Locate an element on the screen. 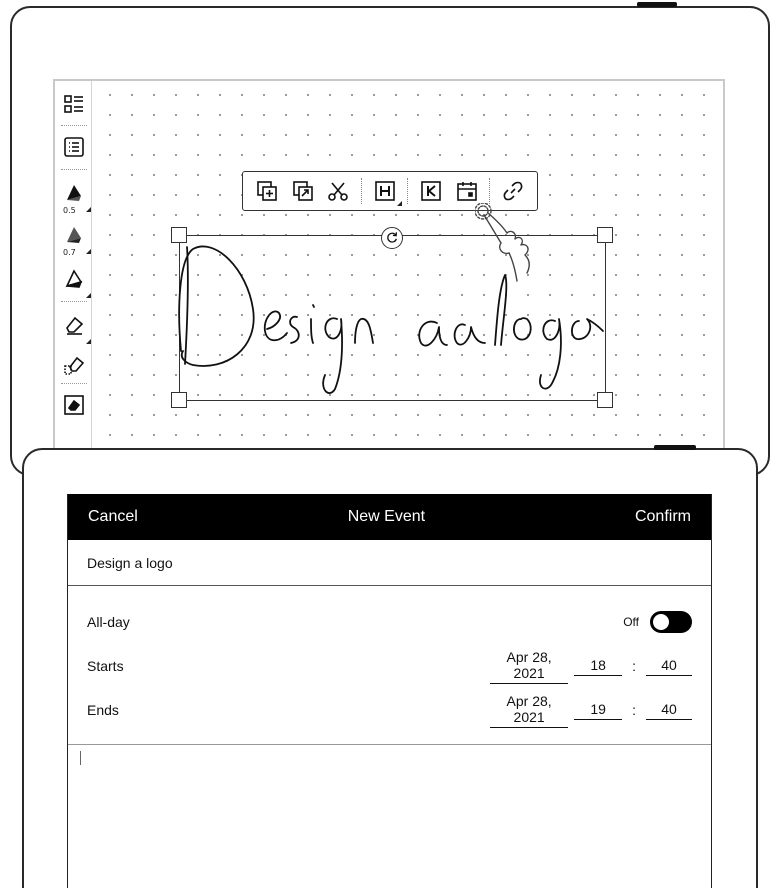 Image resolution: width=773 pixels, height=888 pixels. toc-icon is located at coordinates (74, 105).